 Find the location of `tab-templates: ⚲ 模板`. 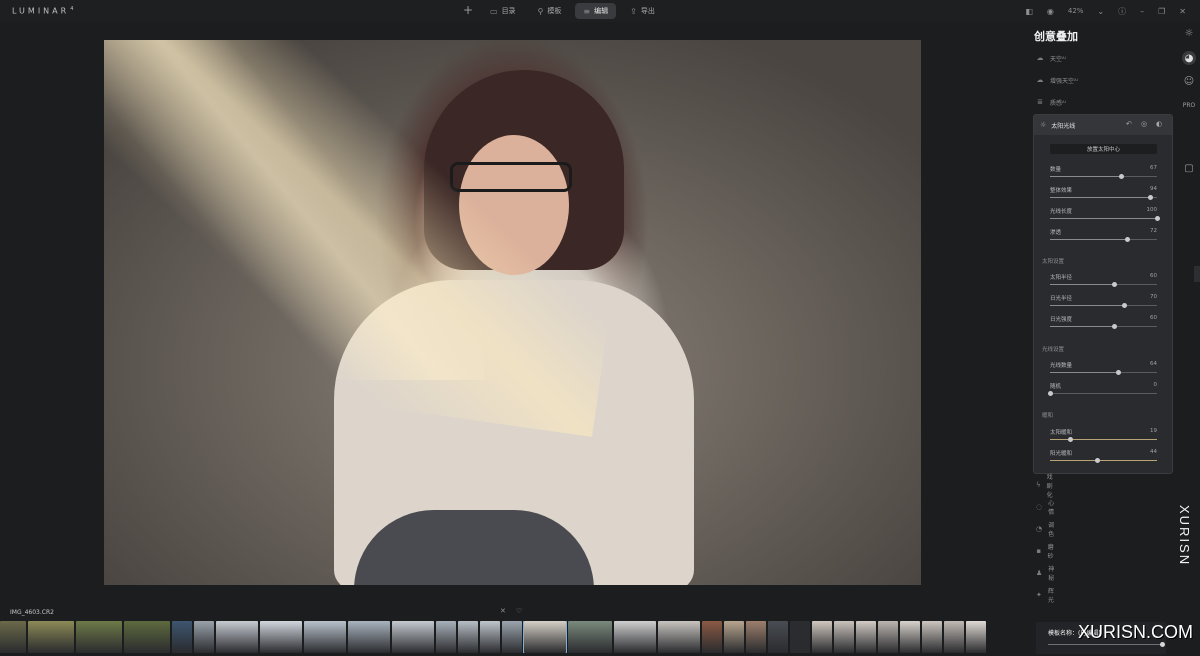

tab-templates: ⚲ 模板 is located at coordinates (550, 11).